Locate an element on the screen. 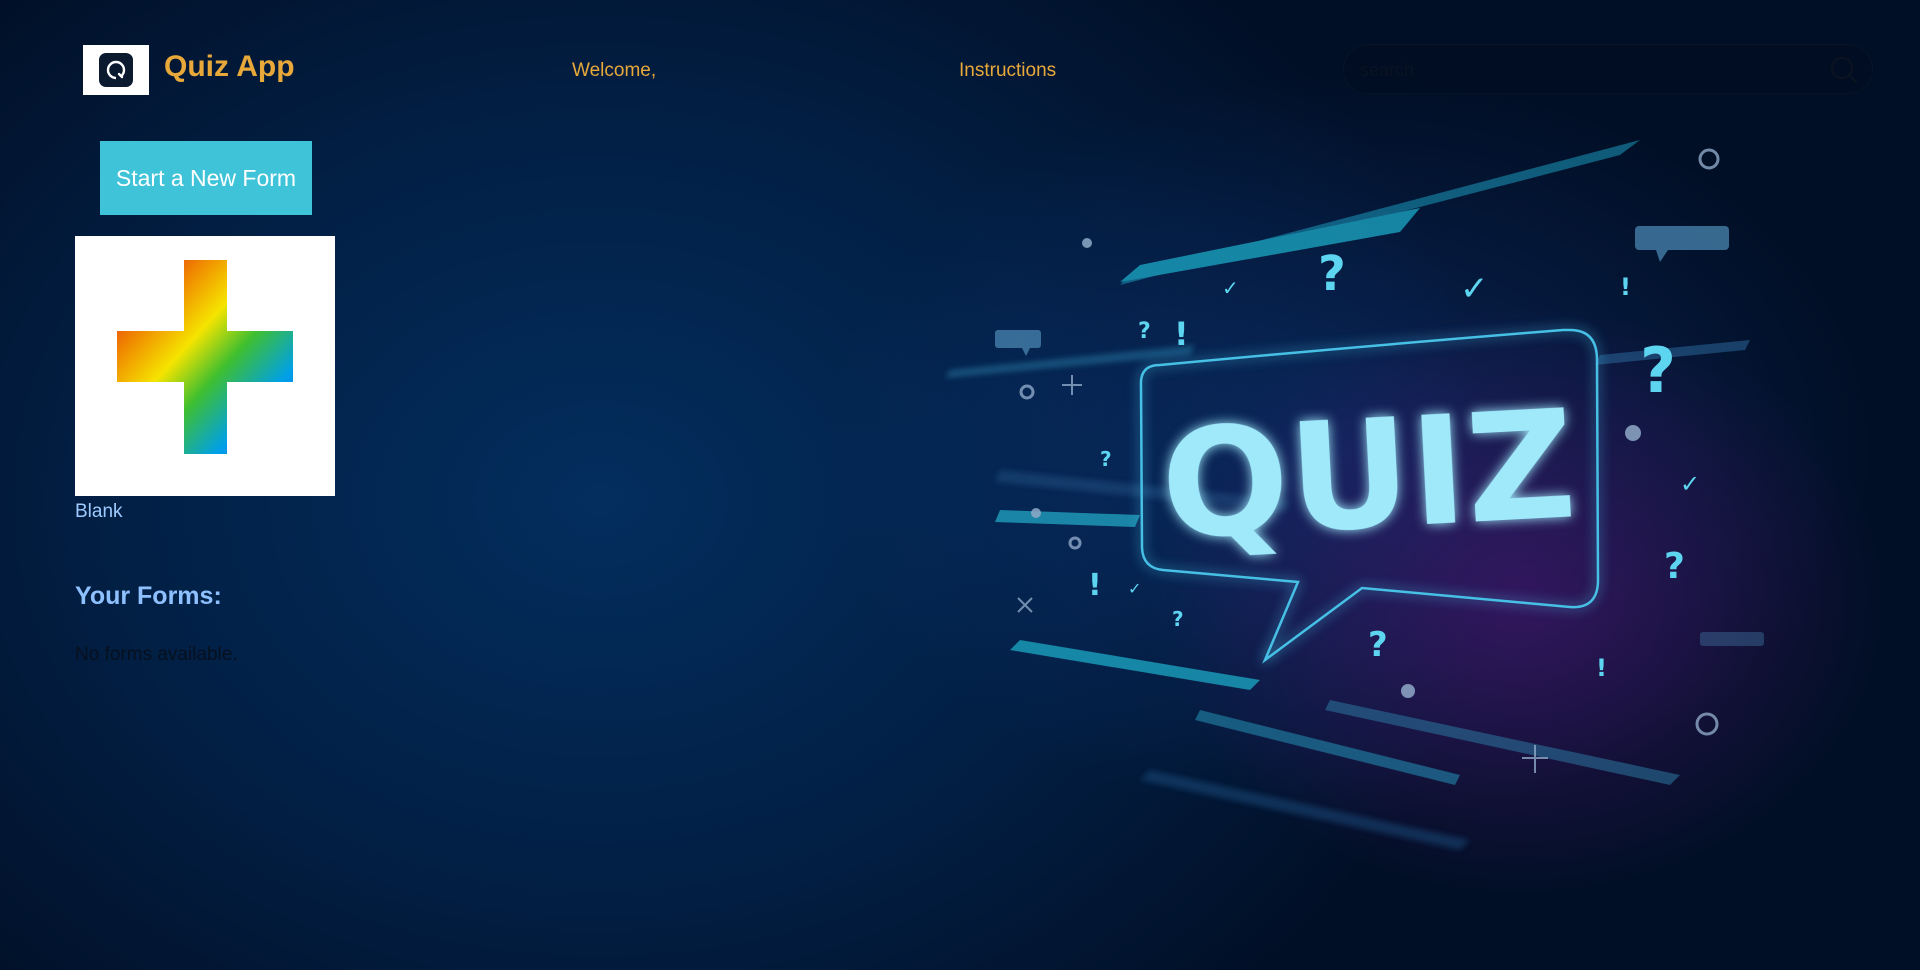 This screenshot has height=970, width=1920. search-bar is located at coordinates (1608, 69).